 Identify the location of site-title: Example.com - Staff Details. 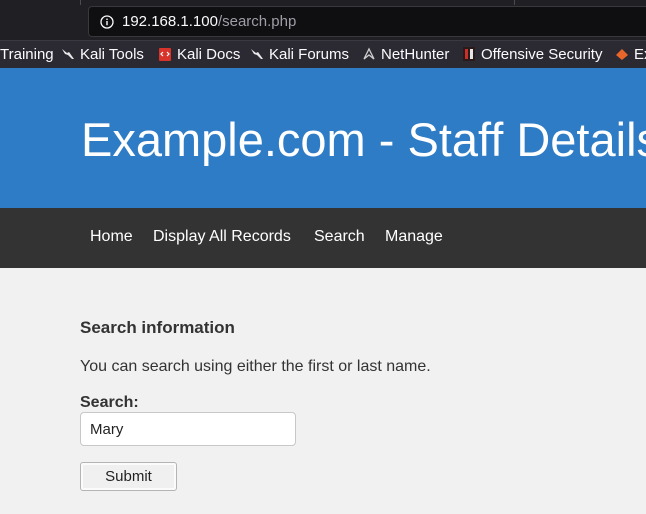
(363, 139).